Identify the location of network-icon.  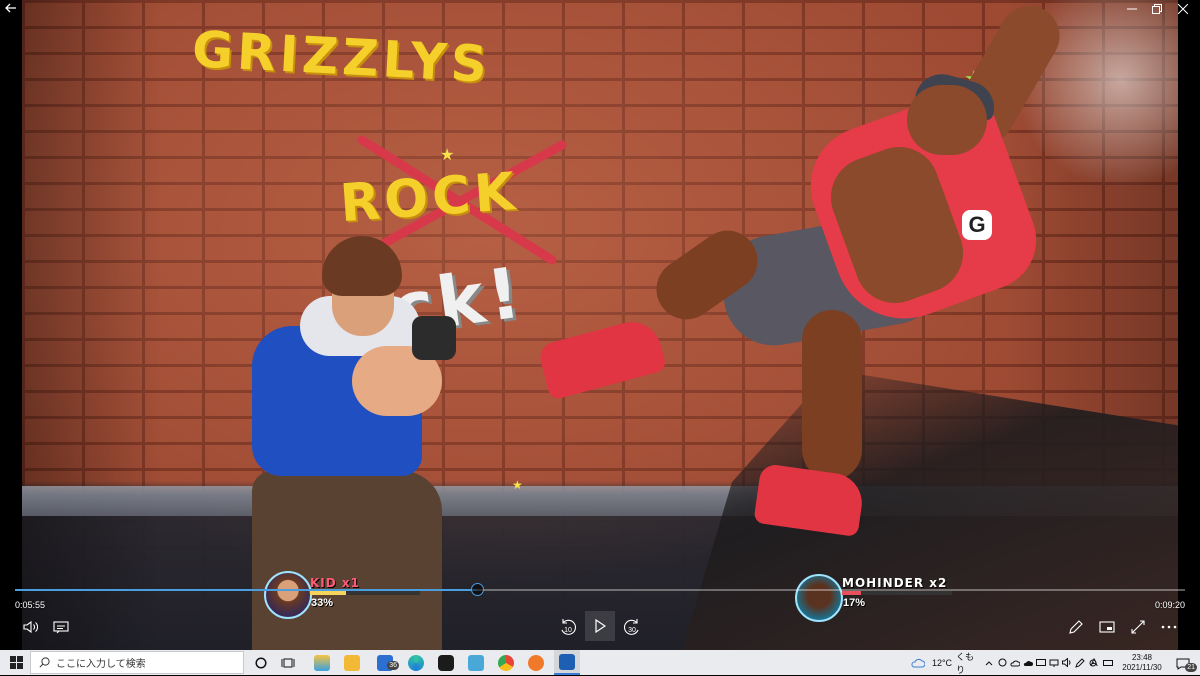
(1054, 663).